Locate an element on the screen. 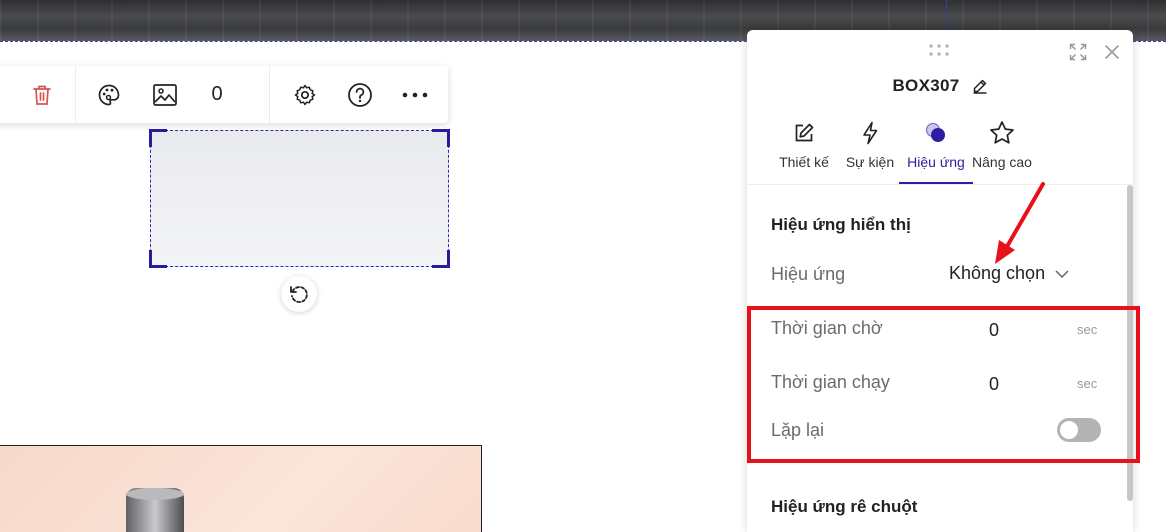 This screenshot has width=1166, height=532. tab-effects: Hiệu ứng is located at coordinates (936, 151).